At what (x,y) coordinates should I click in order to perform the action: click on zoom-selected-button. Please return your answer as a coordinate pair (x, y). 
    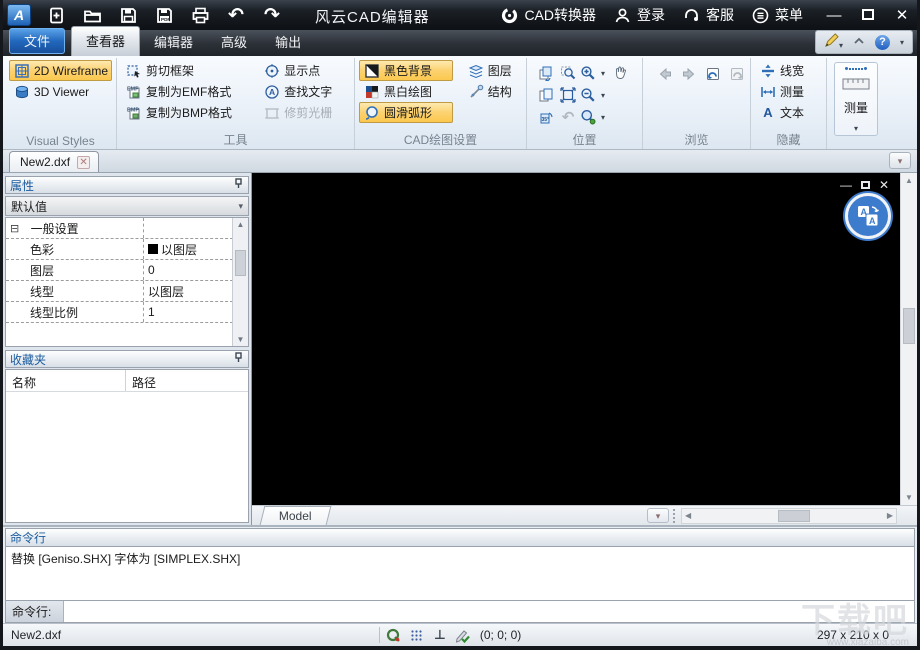
    Looking at the image, I should click on (588, 117).